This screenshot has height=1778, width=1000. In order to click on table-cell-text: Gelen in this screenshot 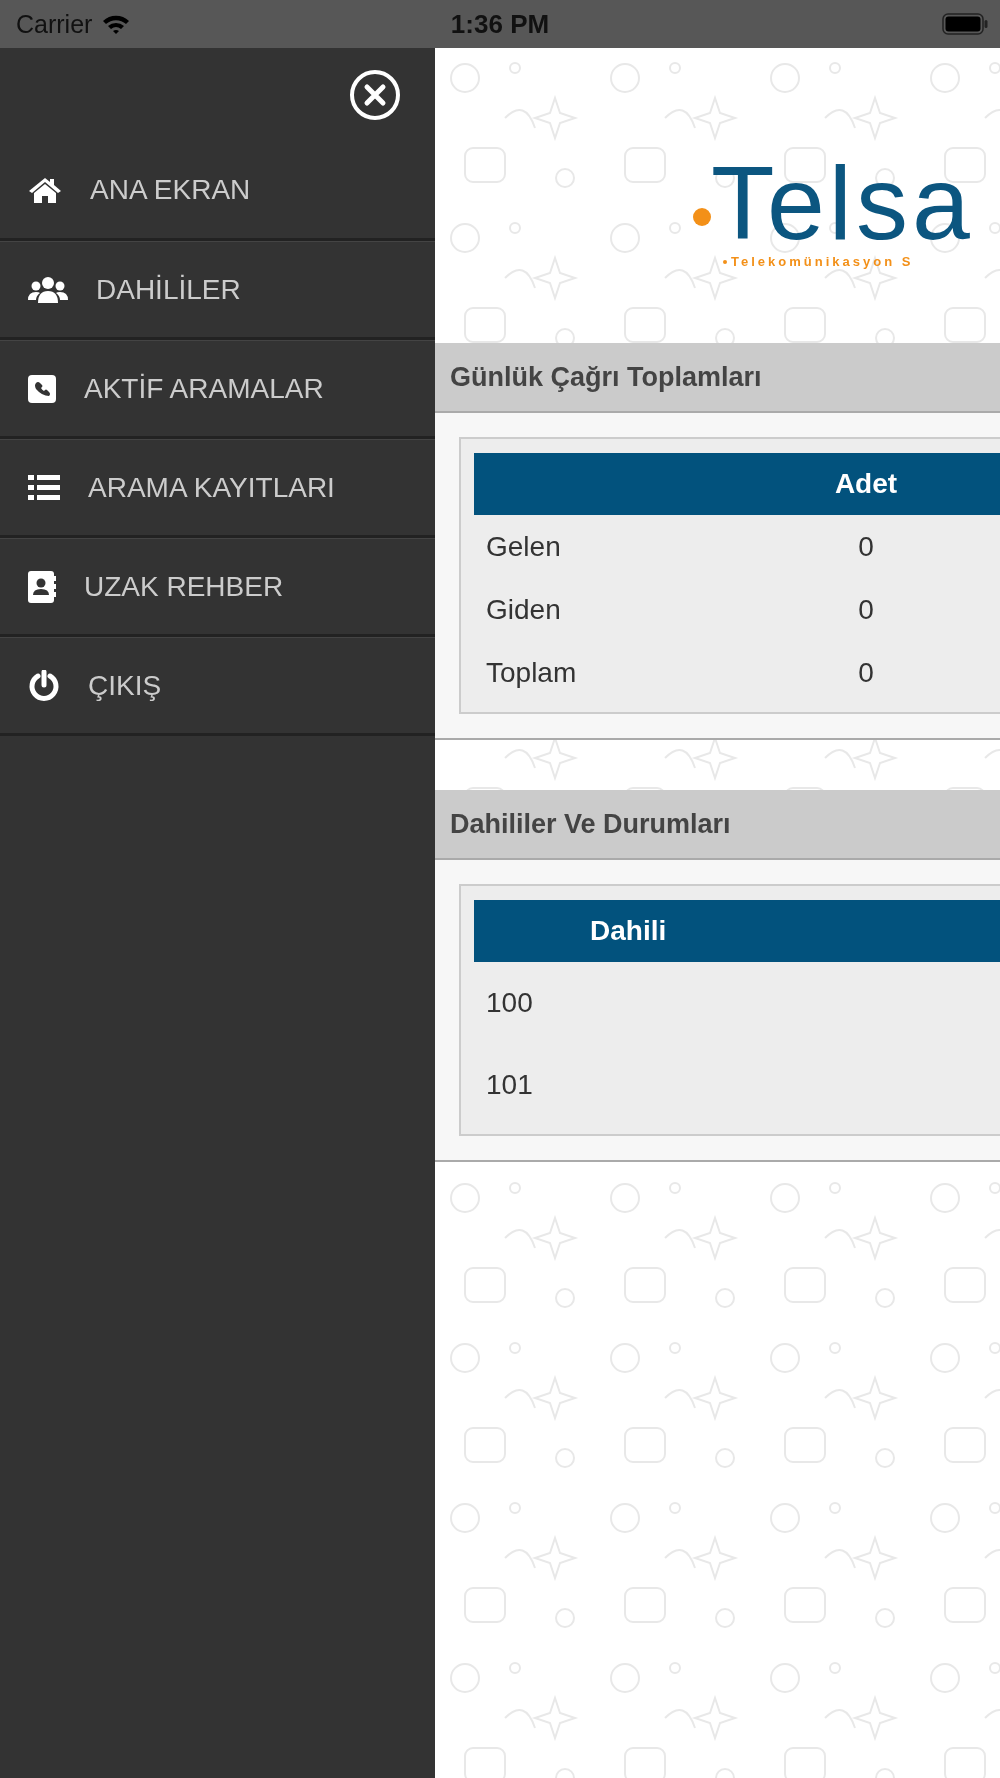, I will do `click(523, 546)`.